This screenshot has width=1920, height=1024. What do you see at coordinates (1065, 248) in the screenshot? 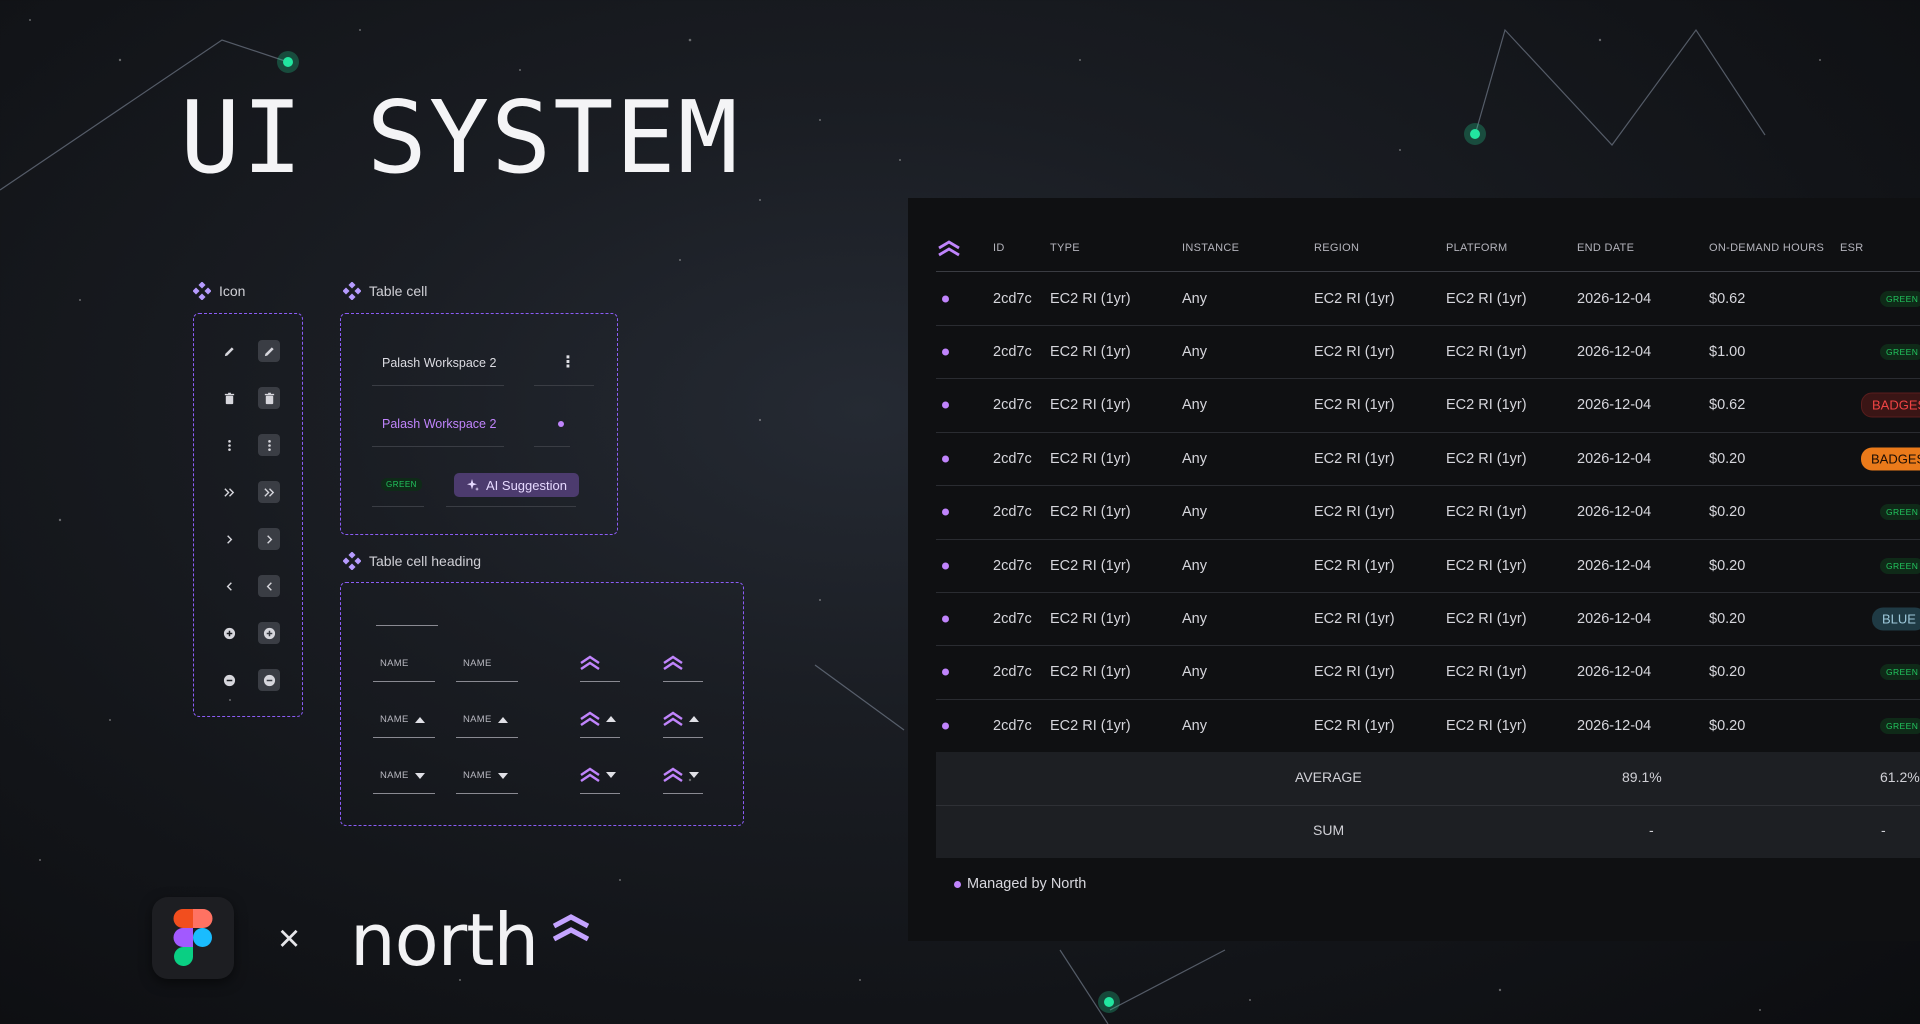
I see `column-header-type: TYPE` at bounding box center [1065, 248].